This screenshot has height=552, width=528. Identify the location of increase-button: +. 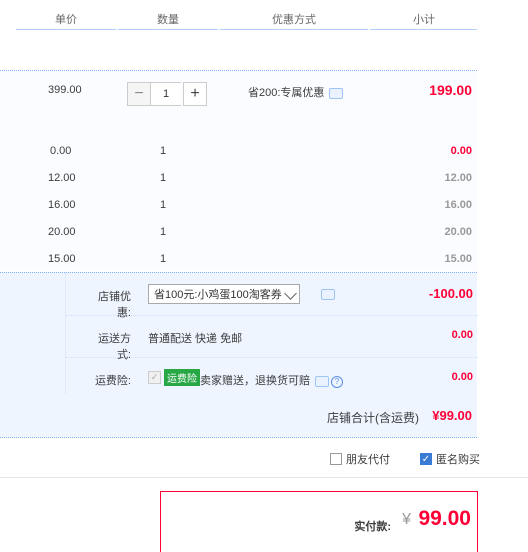
(195, 94).